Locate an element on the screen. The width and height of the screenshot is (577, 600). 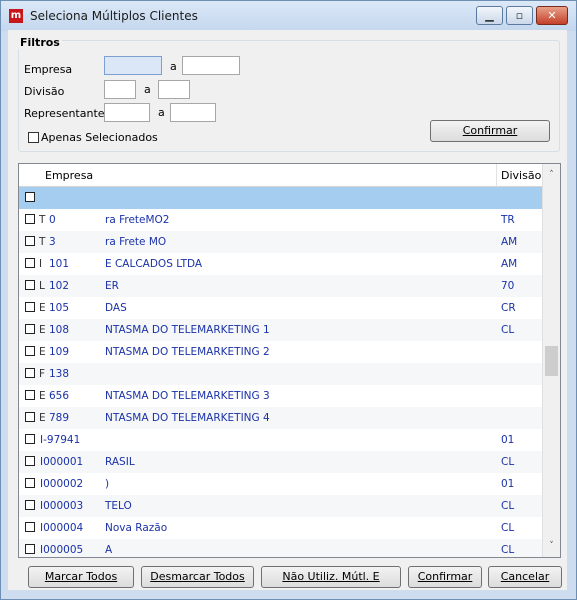
table-row: E 105 DAS CR is located at coordinates (280, 308).